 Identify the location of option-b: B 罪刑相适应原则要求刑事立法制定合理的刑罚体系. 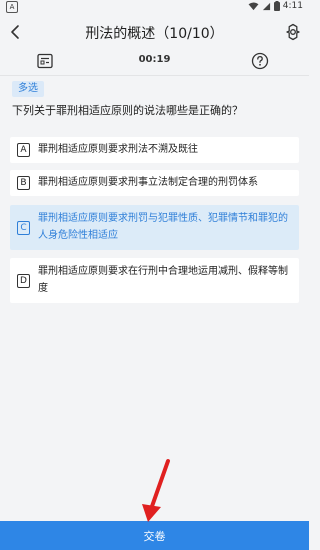
(154, 183).